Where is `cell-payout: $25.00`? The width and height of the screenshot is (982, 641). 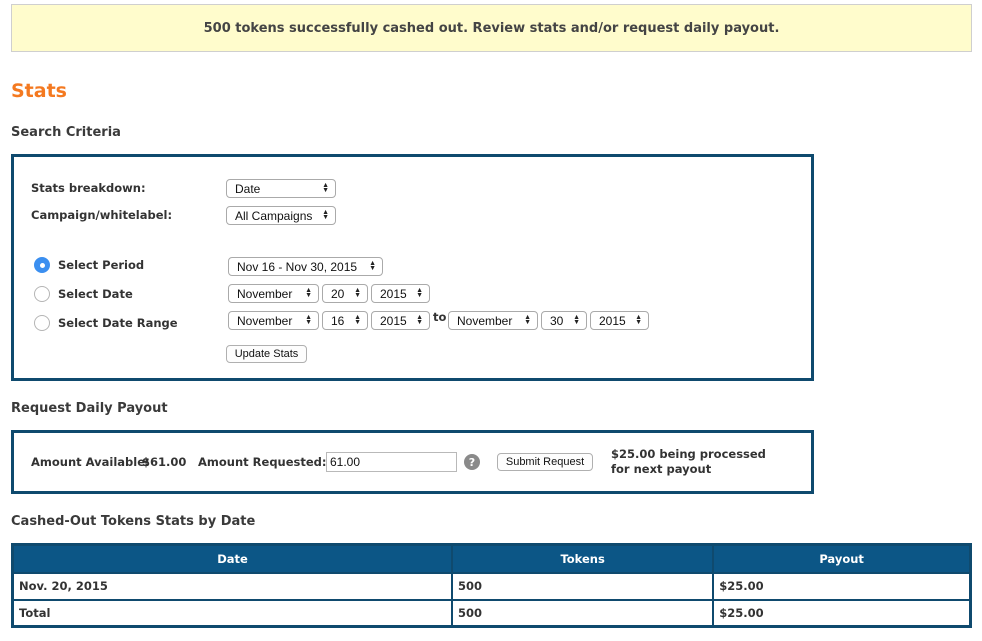
cell-payout: $25.00 is located at coordinates (842, 586).